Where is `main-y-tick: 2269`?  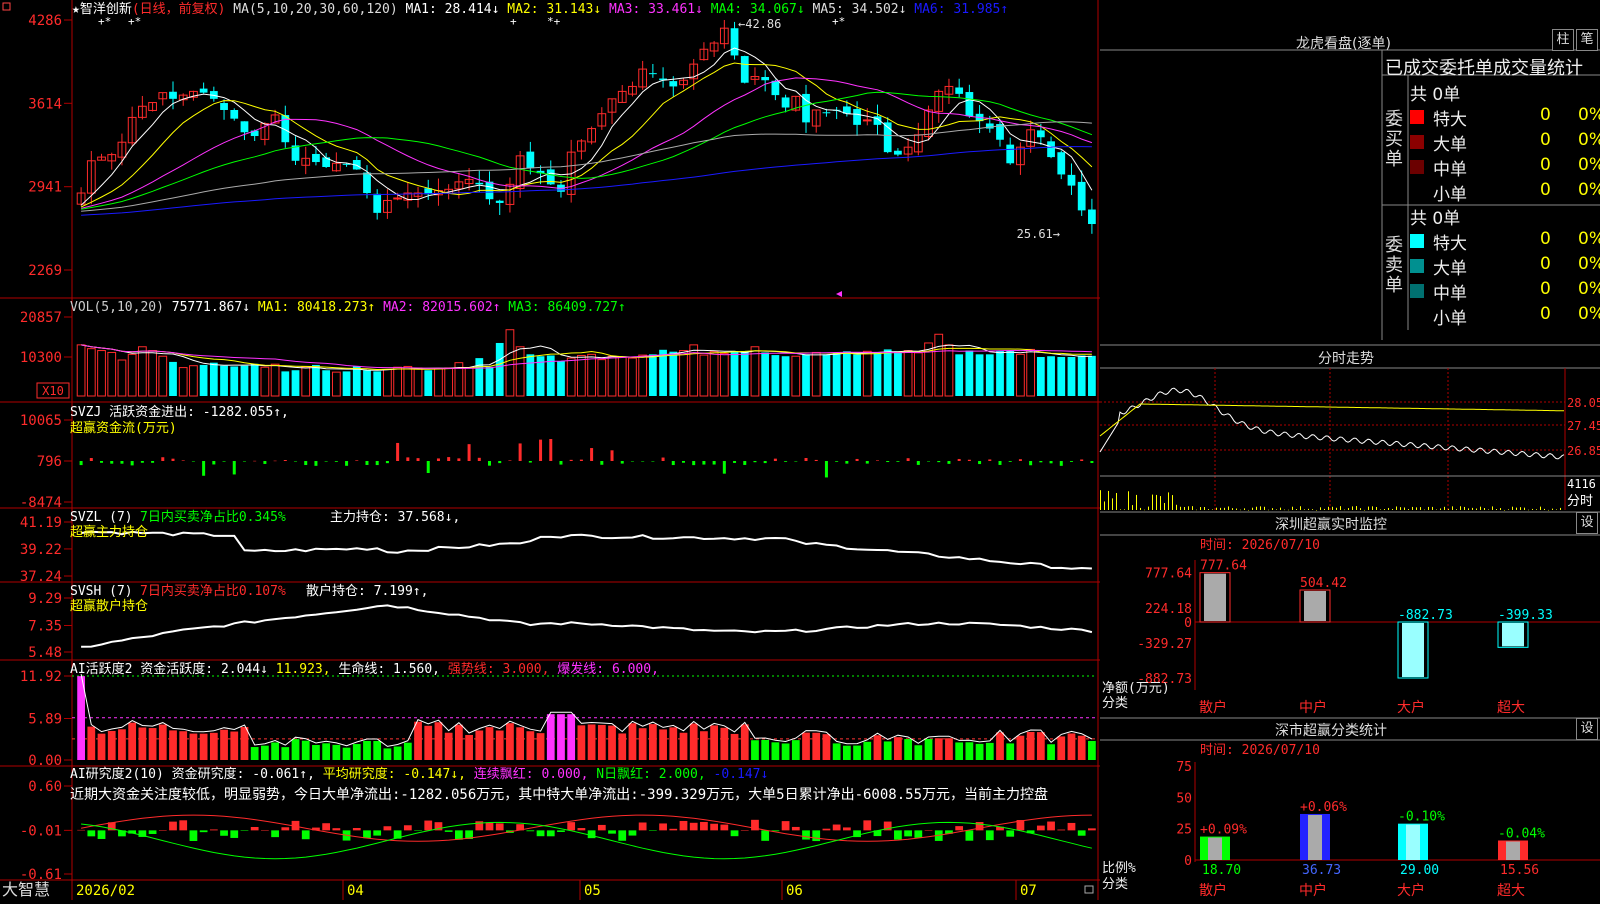 main-y-tick: 2269 is located at coordinates (45, 271).